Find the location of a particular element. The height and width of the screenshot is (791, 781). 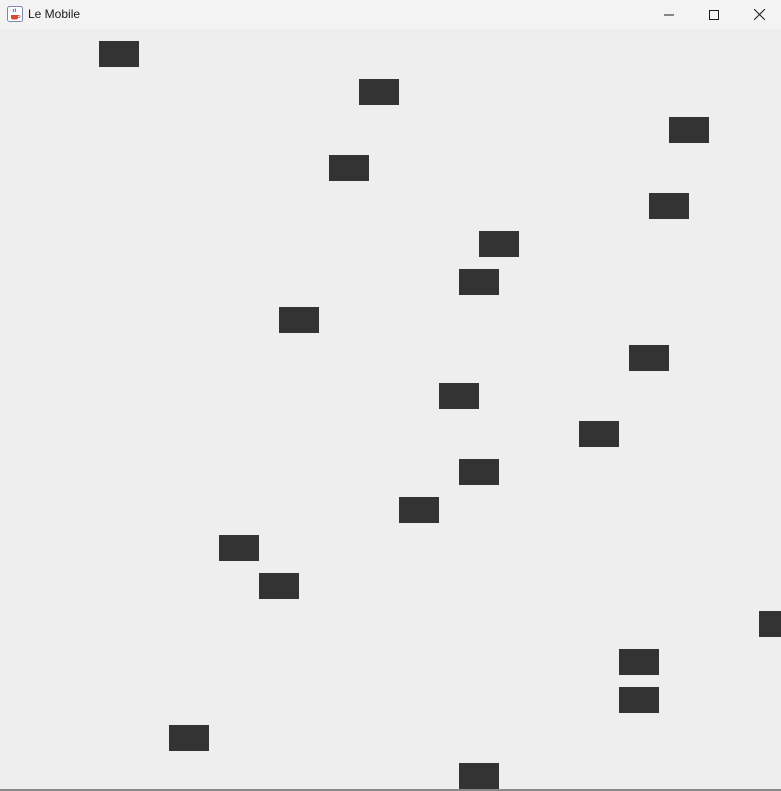

maximize-icon is located at coordinates (714, 14).